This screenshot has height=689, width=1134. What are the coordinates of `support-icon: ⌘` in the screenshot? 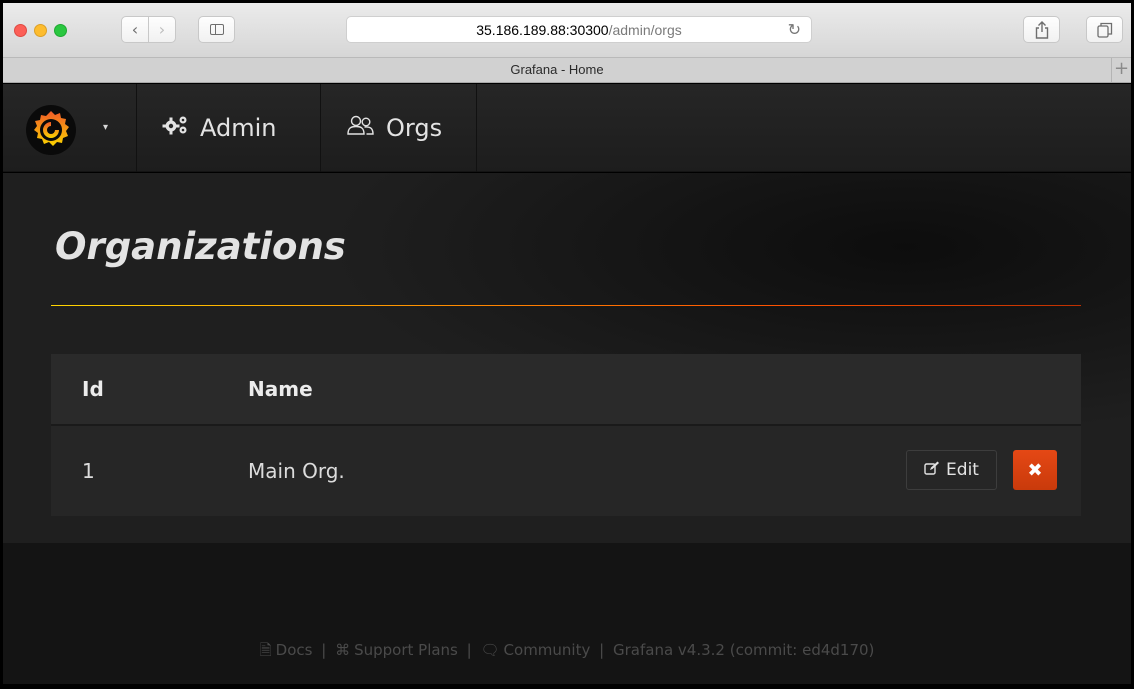 It's located at (343, 650).